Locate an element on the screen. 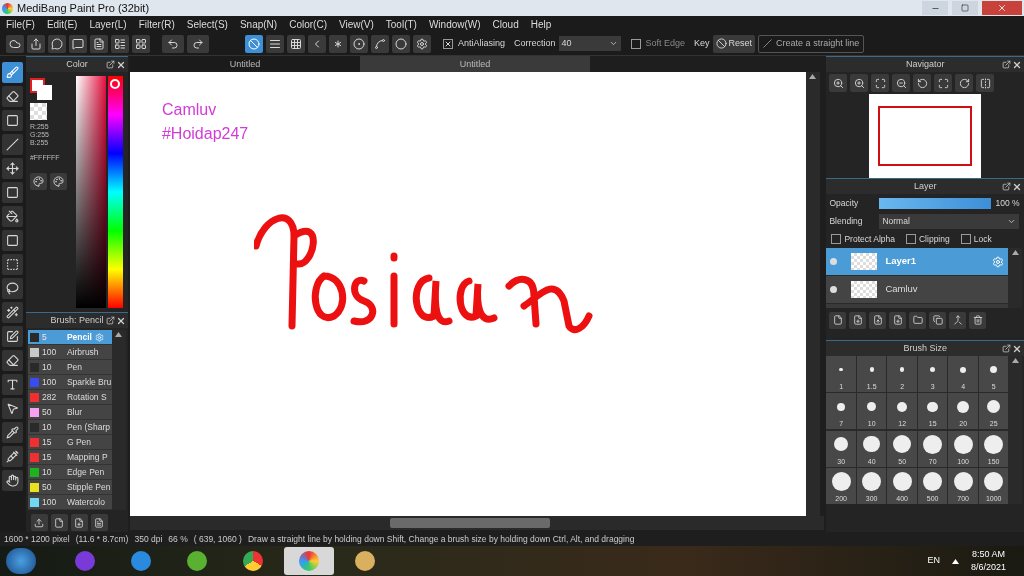 This screenshot has width=1024, height=576. undo-button is located at coordinates (173, 43).